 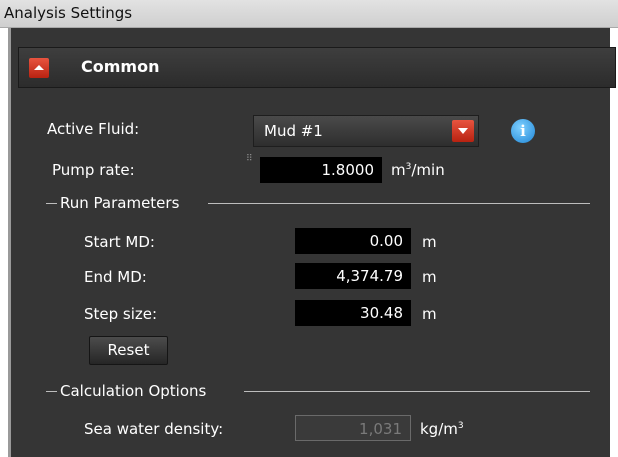 What do you see at coordinates (293, 131) in the screenshot?
I see `active-fluid-value: Mud #1` at bounding box center [293, 131].